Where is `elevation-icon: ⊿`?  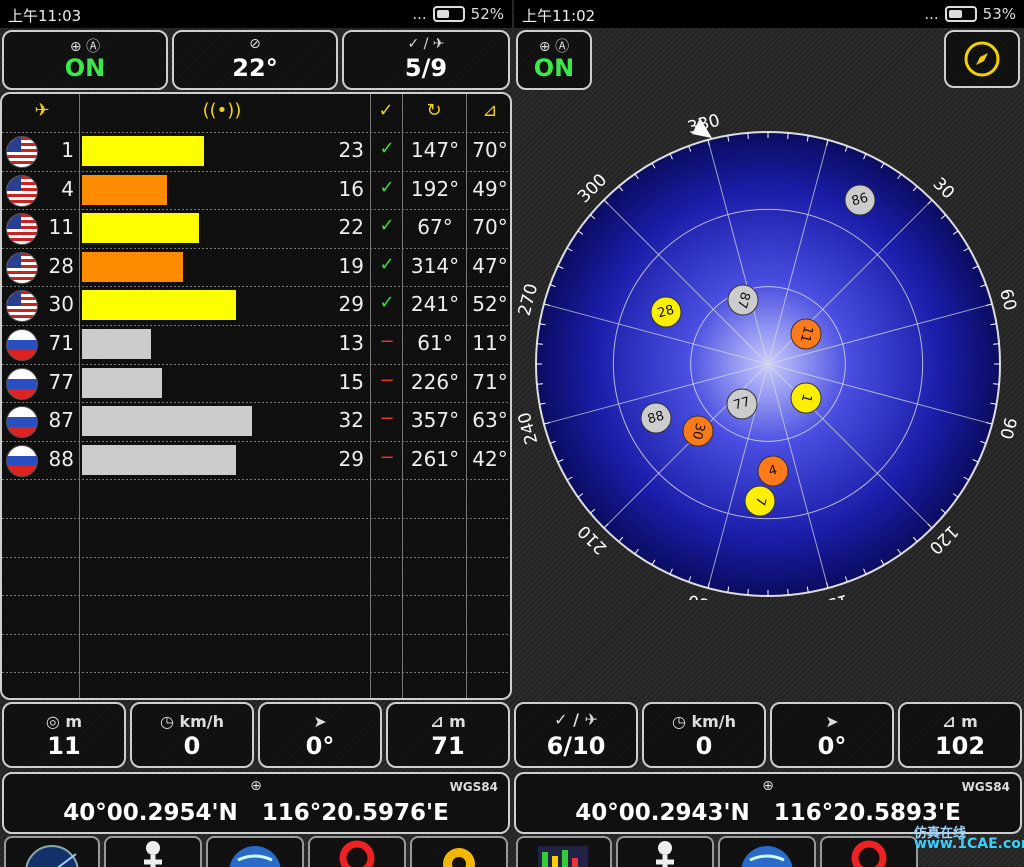 elevation-icon: ⊿ is located at coordinates (490, 110).